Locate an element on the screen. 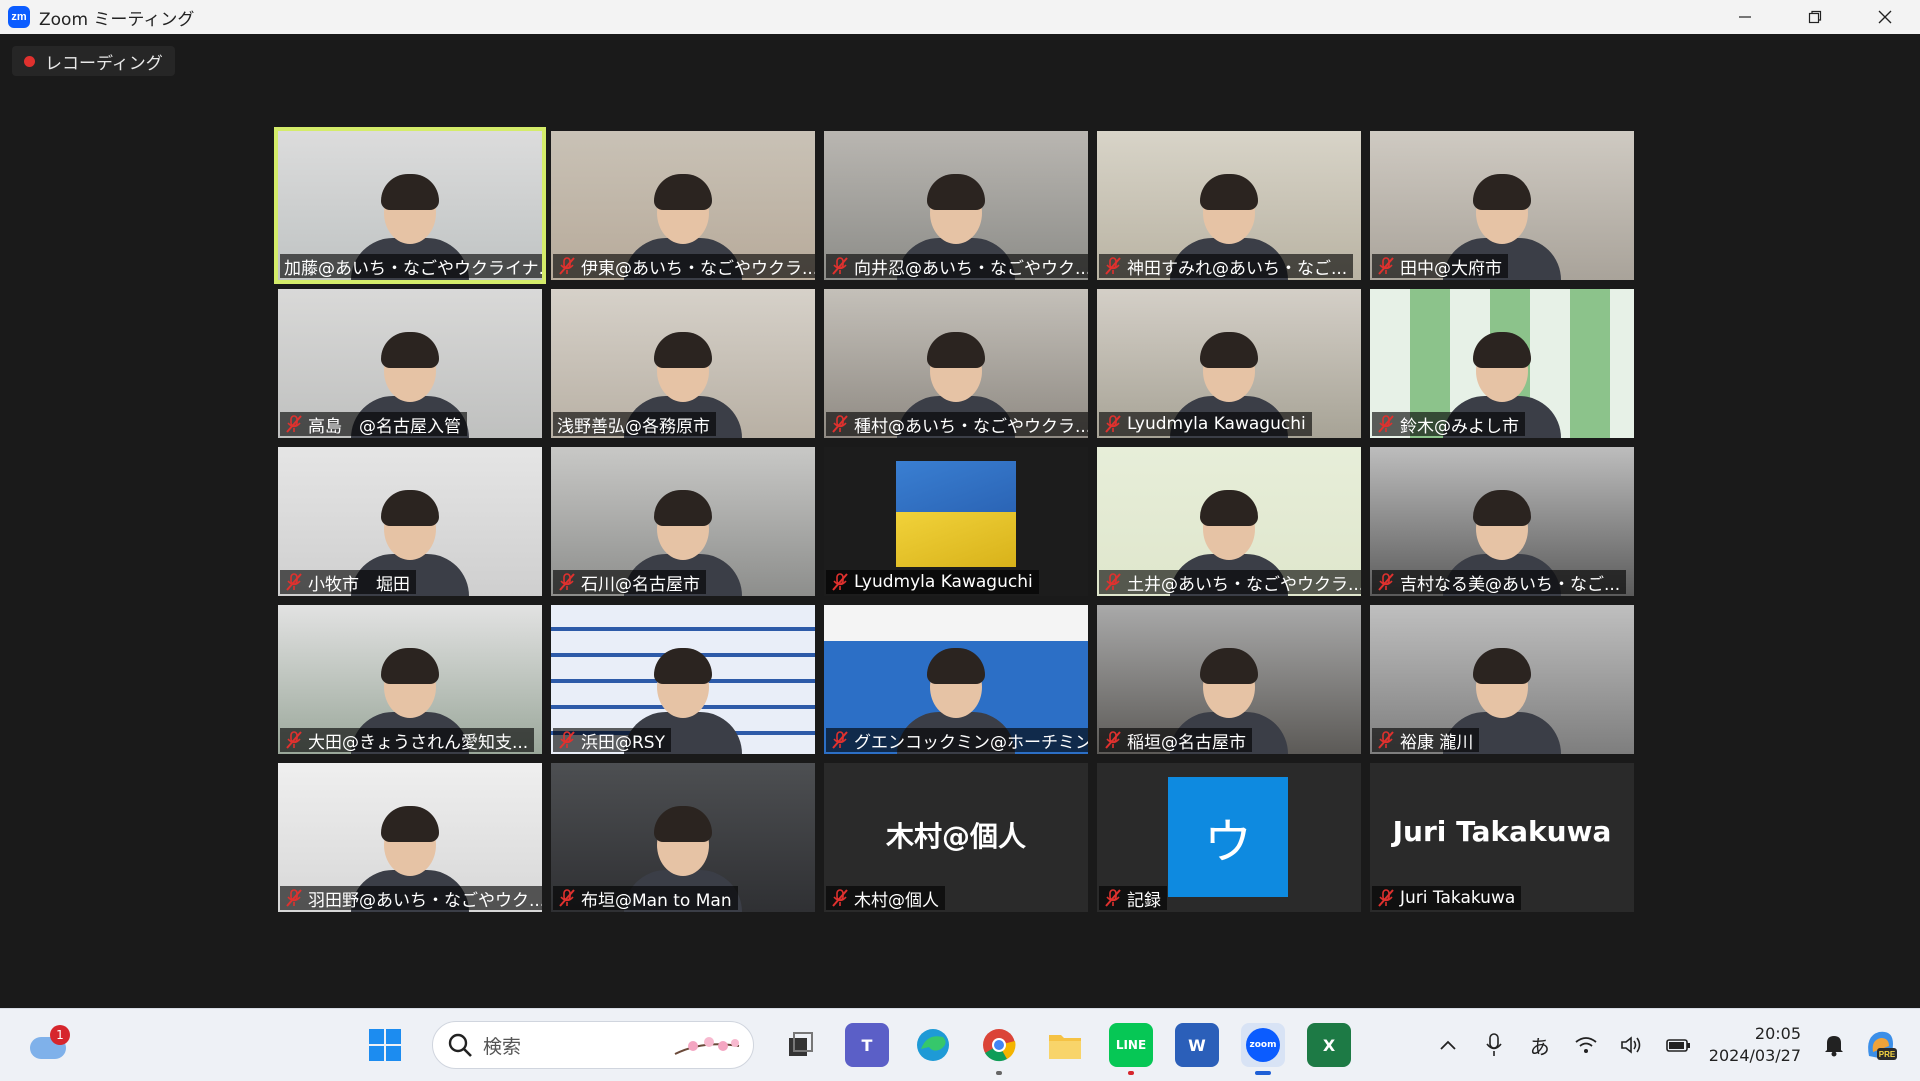  search-icon is located at coordinates (460, 1045).